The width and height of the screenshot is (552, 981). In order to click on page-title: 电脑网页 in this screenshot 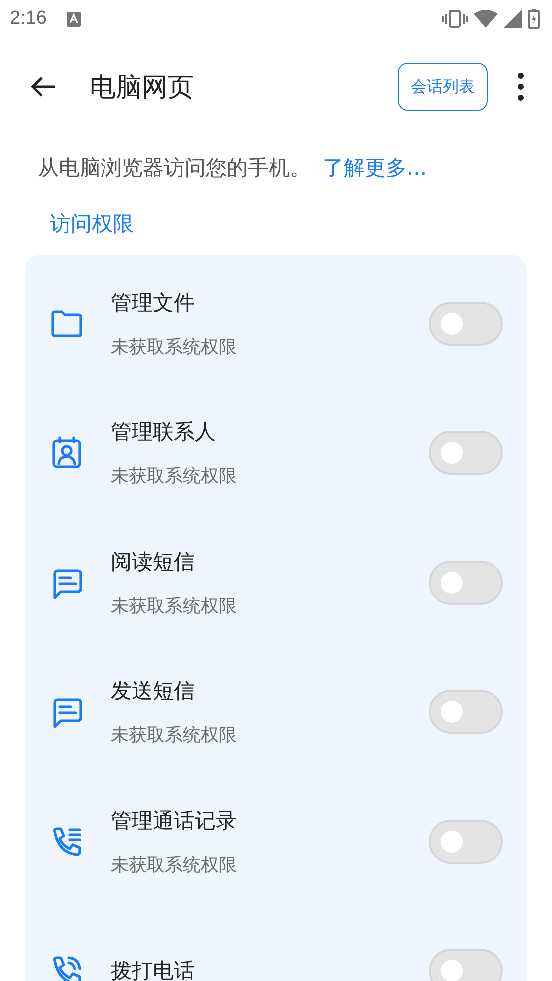, I will do `click(142, 88)`.